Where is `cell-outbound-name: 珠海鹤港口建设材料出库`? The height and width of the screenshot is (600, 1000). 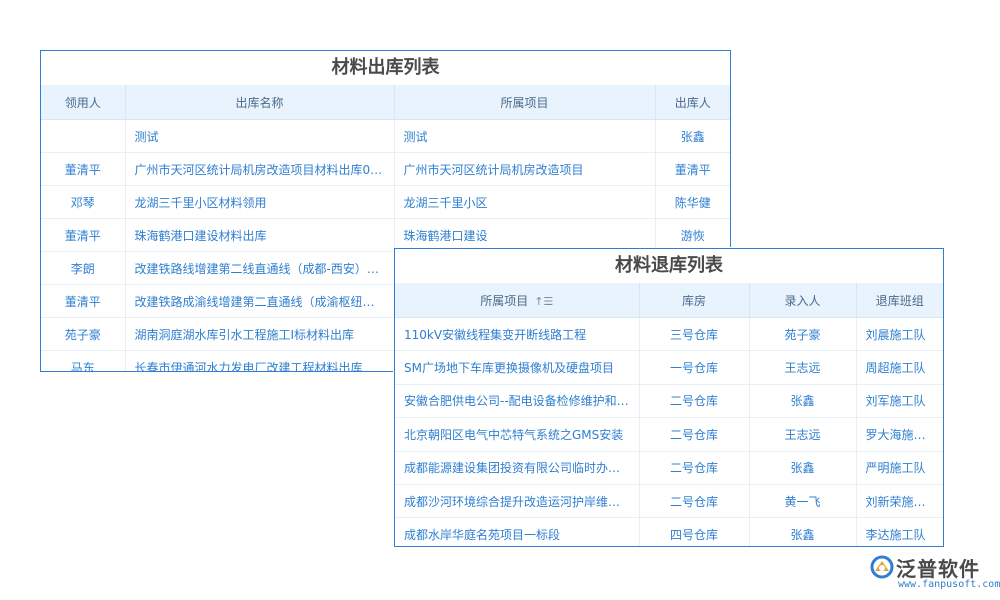
cell-outbound-name: 珠海鹤港口建设材料出库 is located at coordinates (260, 235).